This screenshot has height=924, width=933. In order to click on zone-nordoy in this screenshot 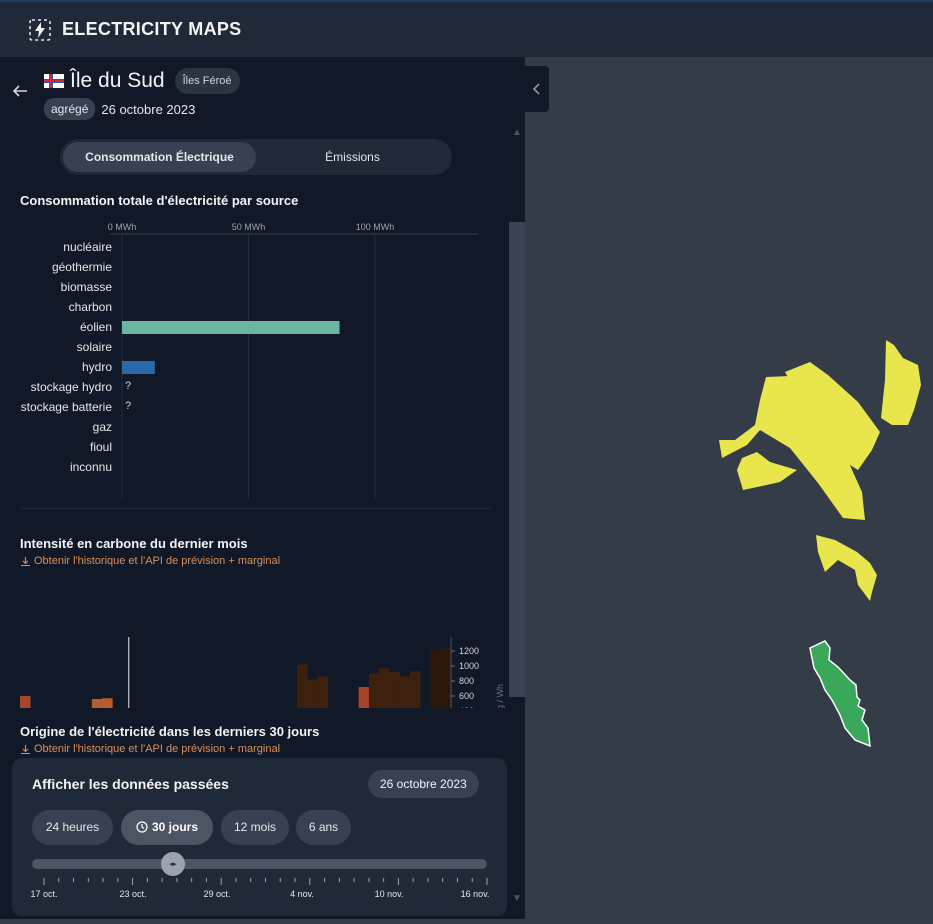, I will do `click(901, 382)`.